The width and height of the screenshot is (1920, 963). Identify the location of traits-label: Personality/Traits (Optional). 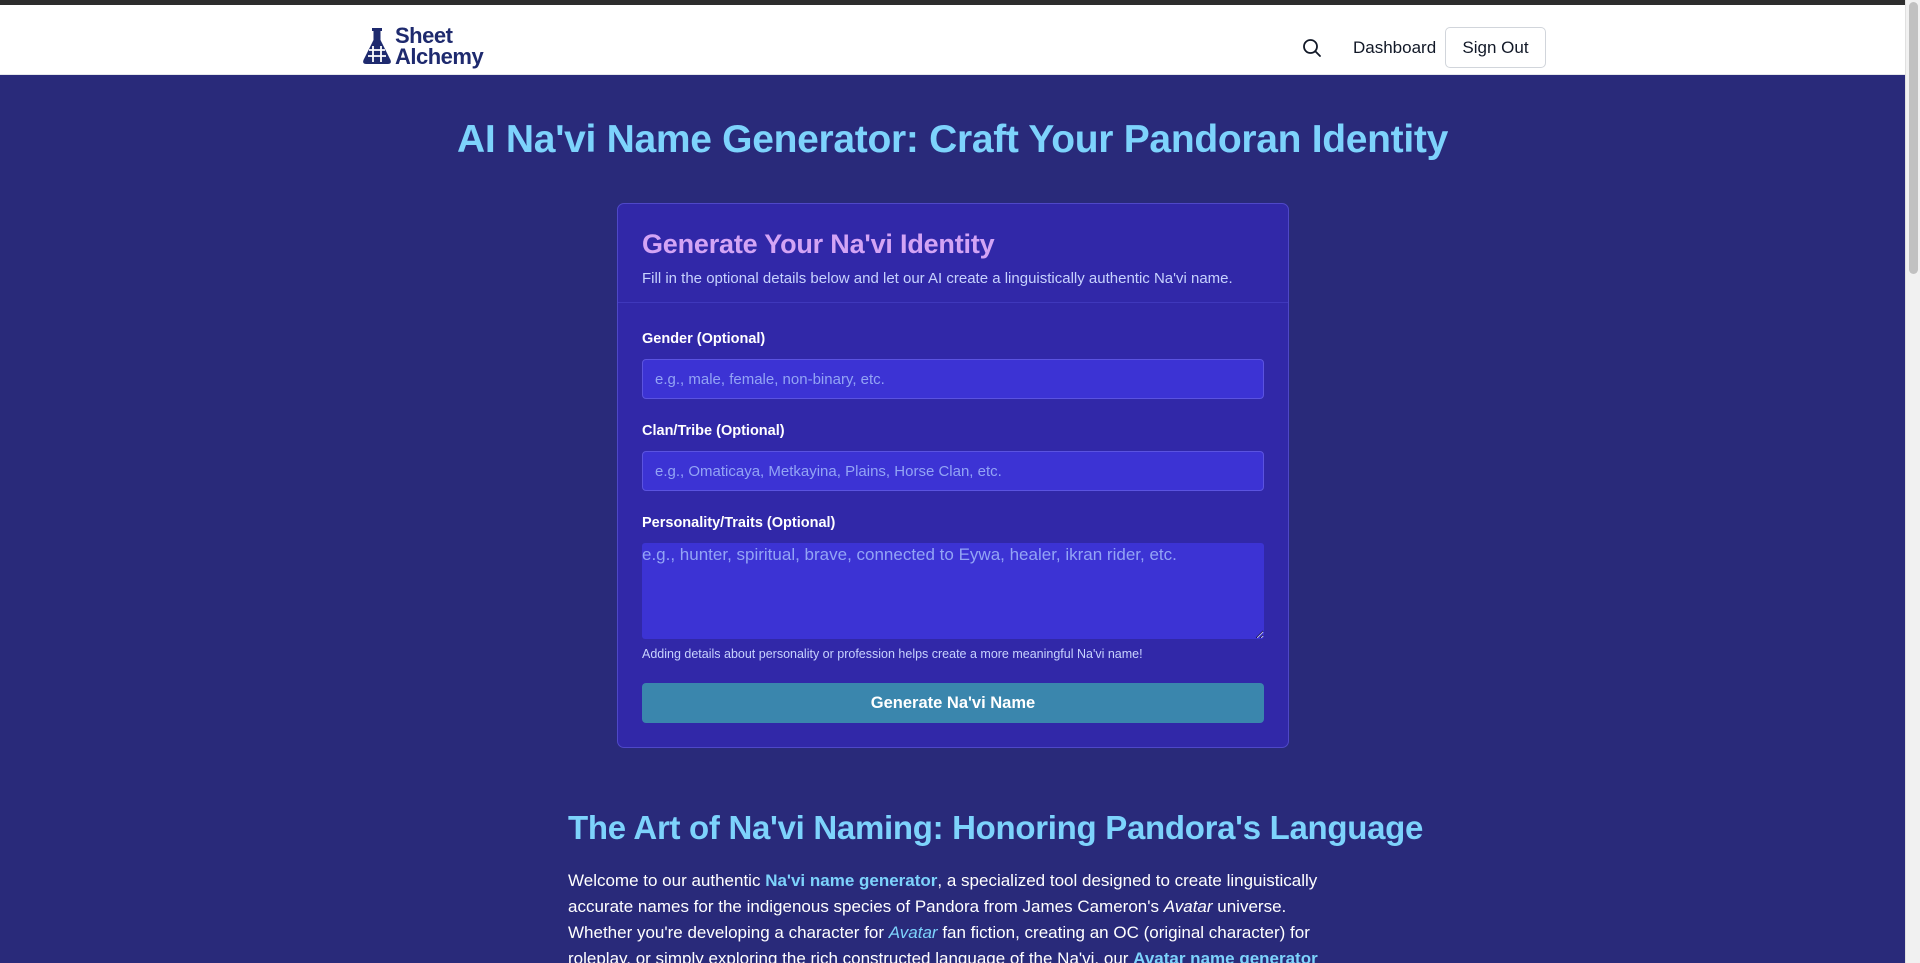
(739, 523).